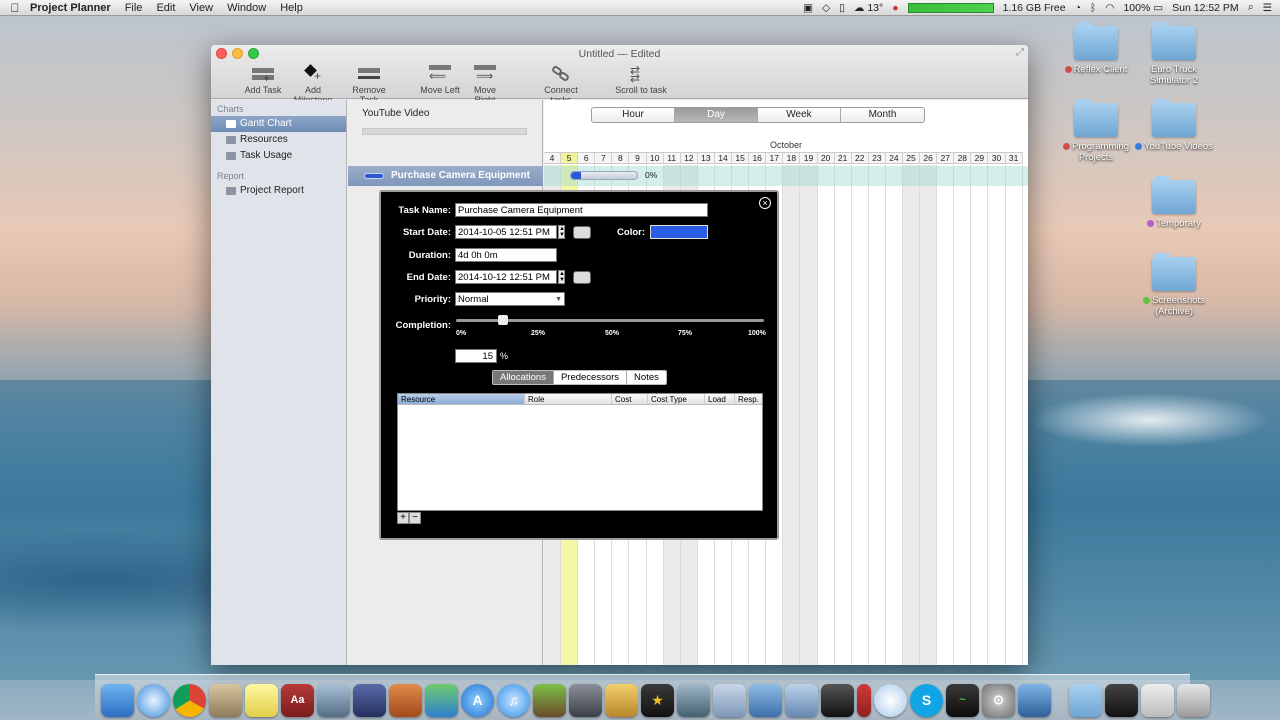  What do you see at coordinates (291, 8) in the screenshot?
I see `menu-help: Help` at bounding box center [291, 8].